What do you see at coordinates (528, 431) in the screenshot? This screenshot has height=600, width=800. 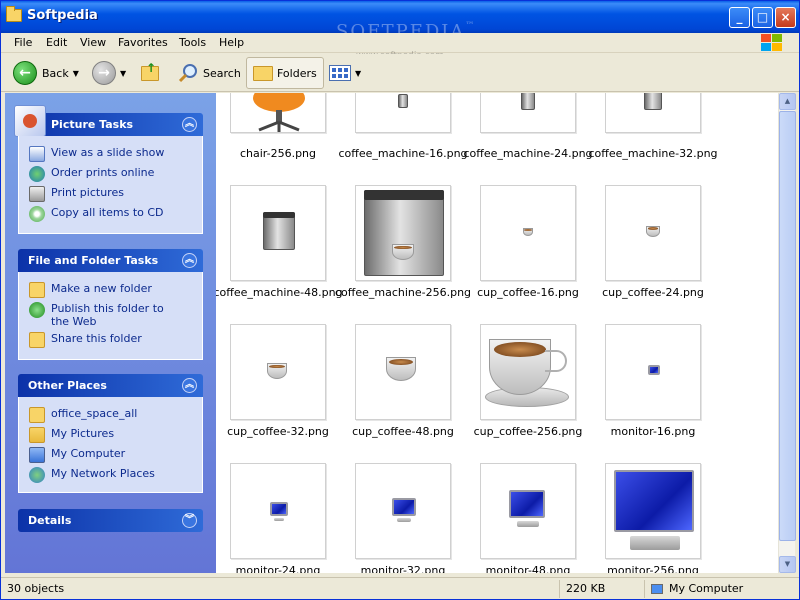 I see `file-name: cup_coffee-256.png` at bounding box center [528, 431].